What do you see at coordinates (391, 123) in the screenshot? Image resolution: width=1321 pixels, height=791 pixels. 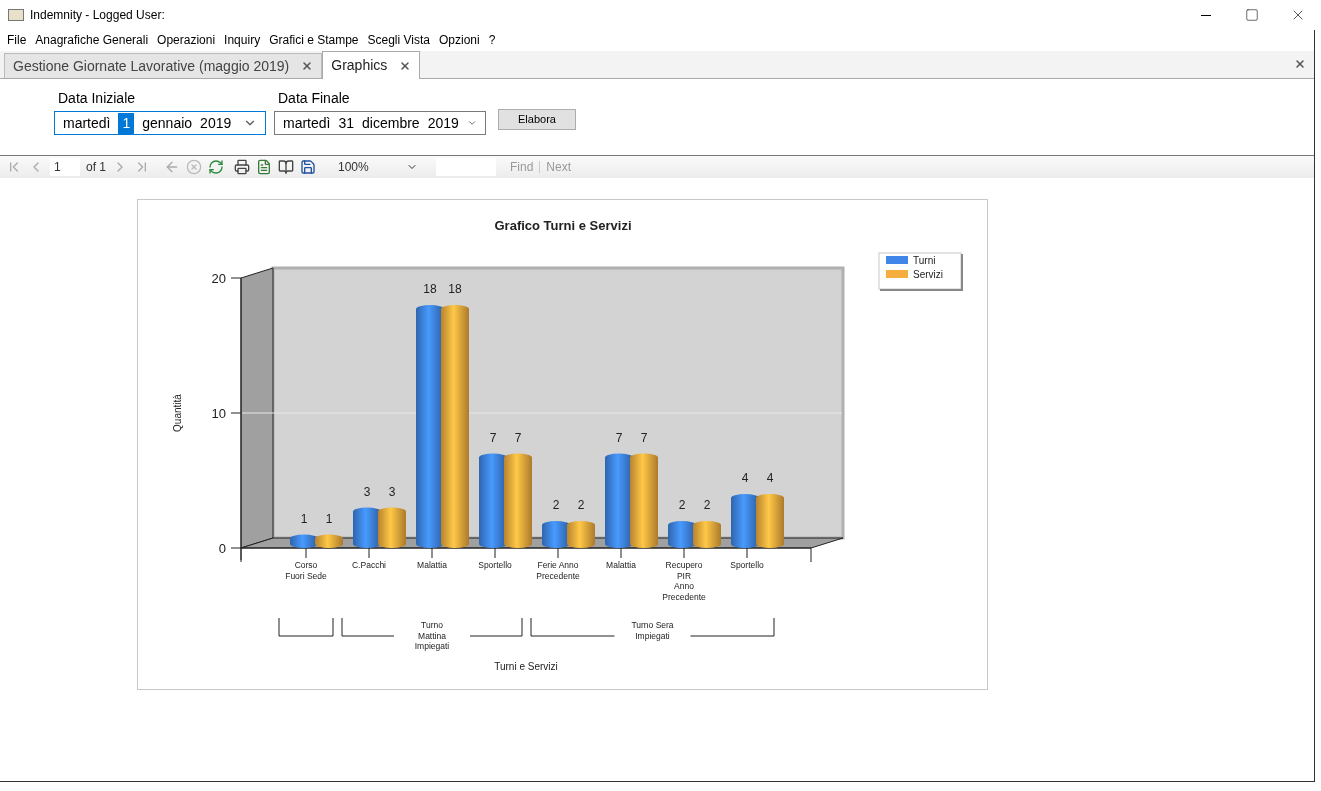 I see `date-part: dicembre` at bounding box center [391, 123].